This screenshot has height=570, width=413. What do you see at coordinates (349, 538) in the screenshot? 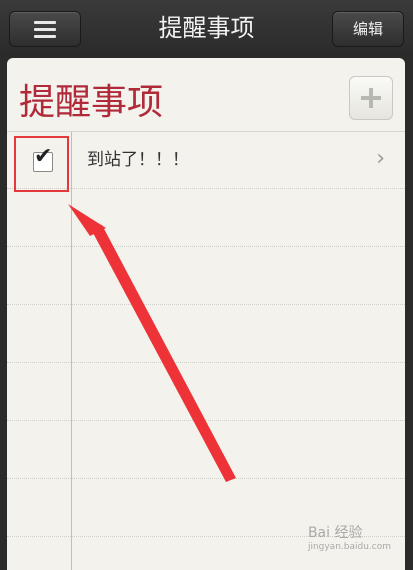
I see `baidu-jingyan-watermark: Bai 经验 jingyan.baidu.com` at bounding box center [349, 538].